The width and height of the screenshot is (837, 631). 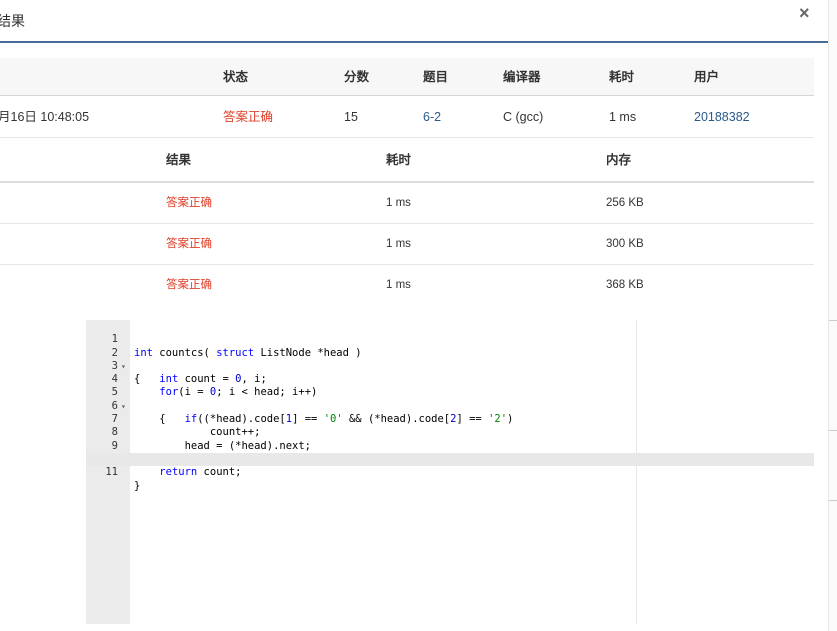 I want to click on status-badge: 答案正确, so click(x=248, y=117).